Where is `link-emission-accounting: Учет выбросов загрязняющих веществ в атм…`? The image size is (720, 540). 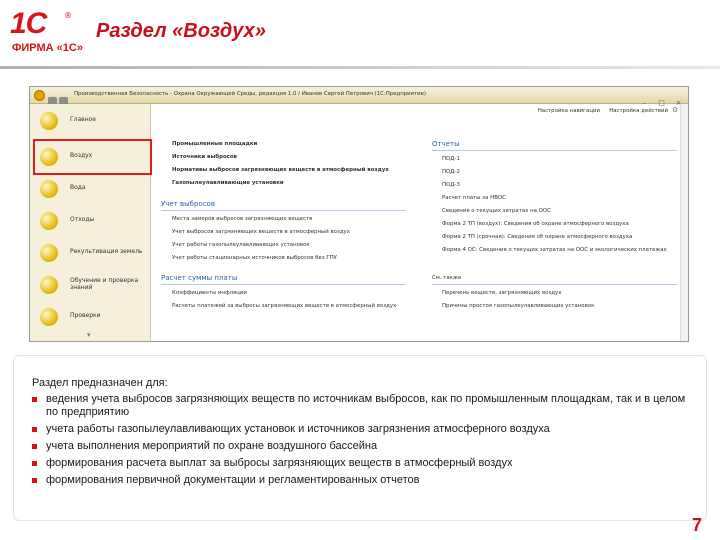
link-emission-accounting: Учет выбросов загрязняющих веществ в атм… is located at coordinates (261, 232).